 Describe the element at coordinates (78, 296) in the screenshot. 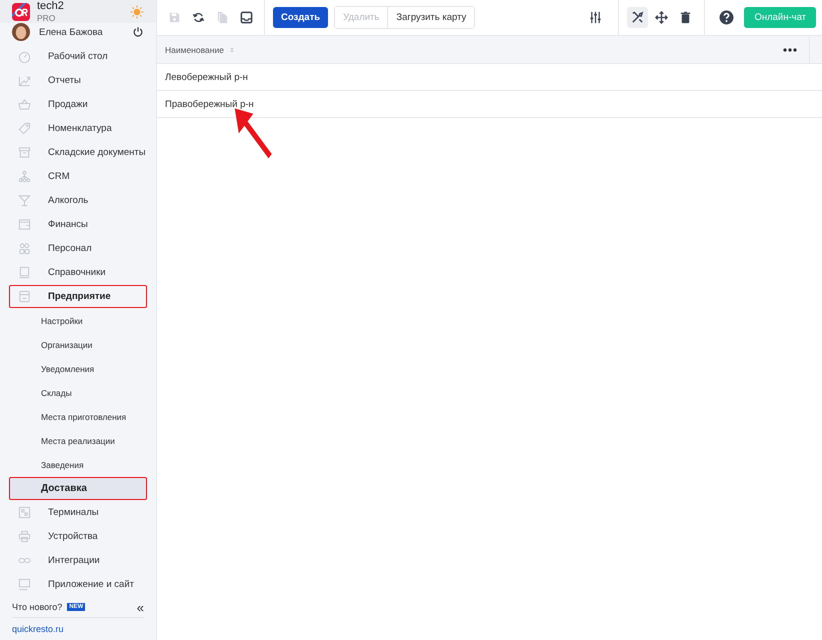

I see `sidebar-item: Предприятие` at that location.